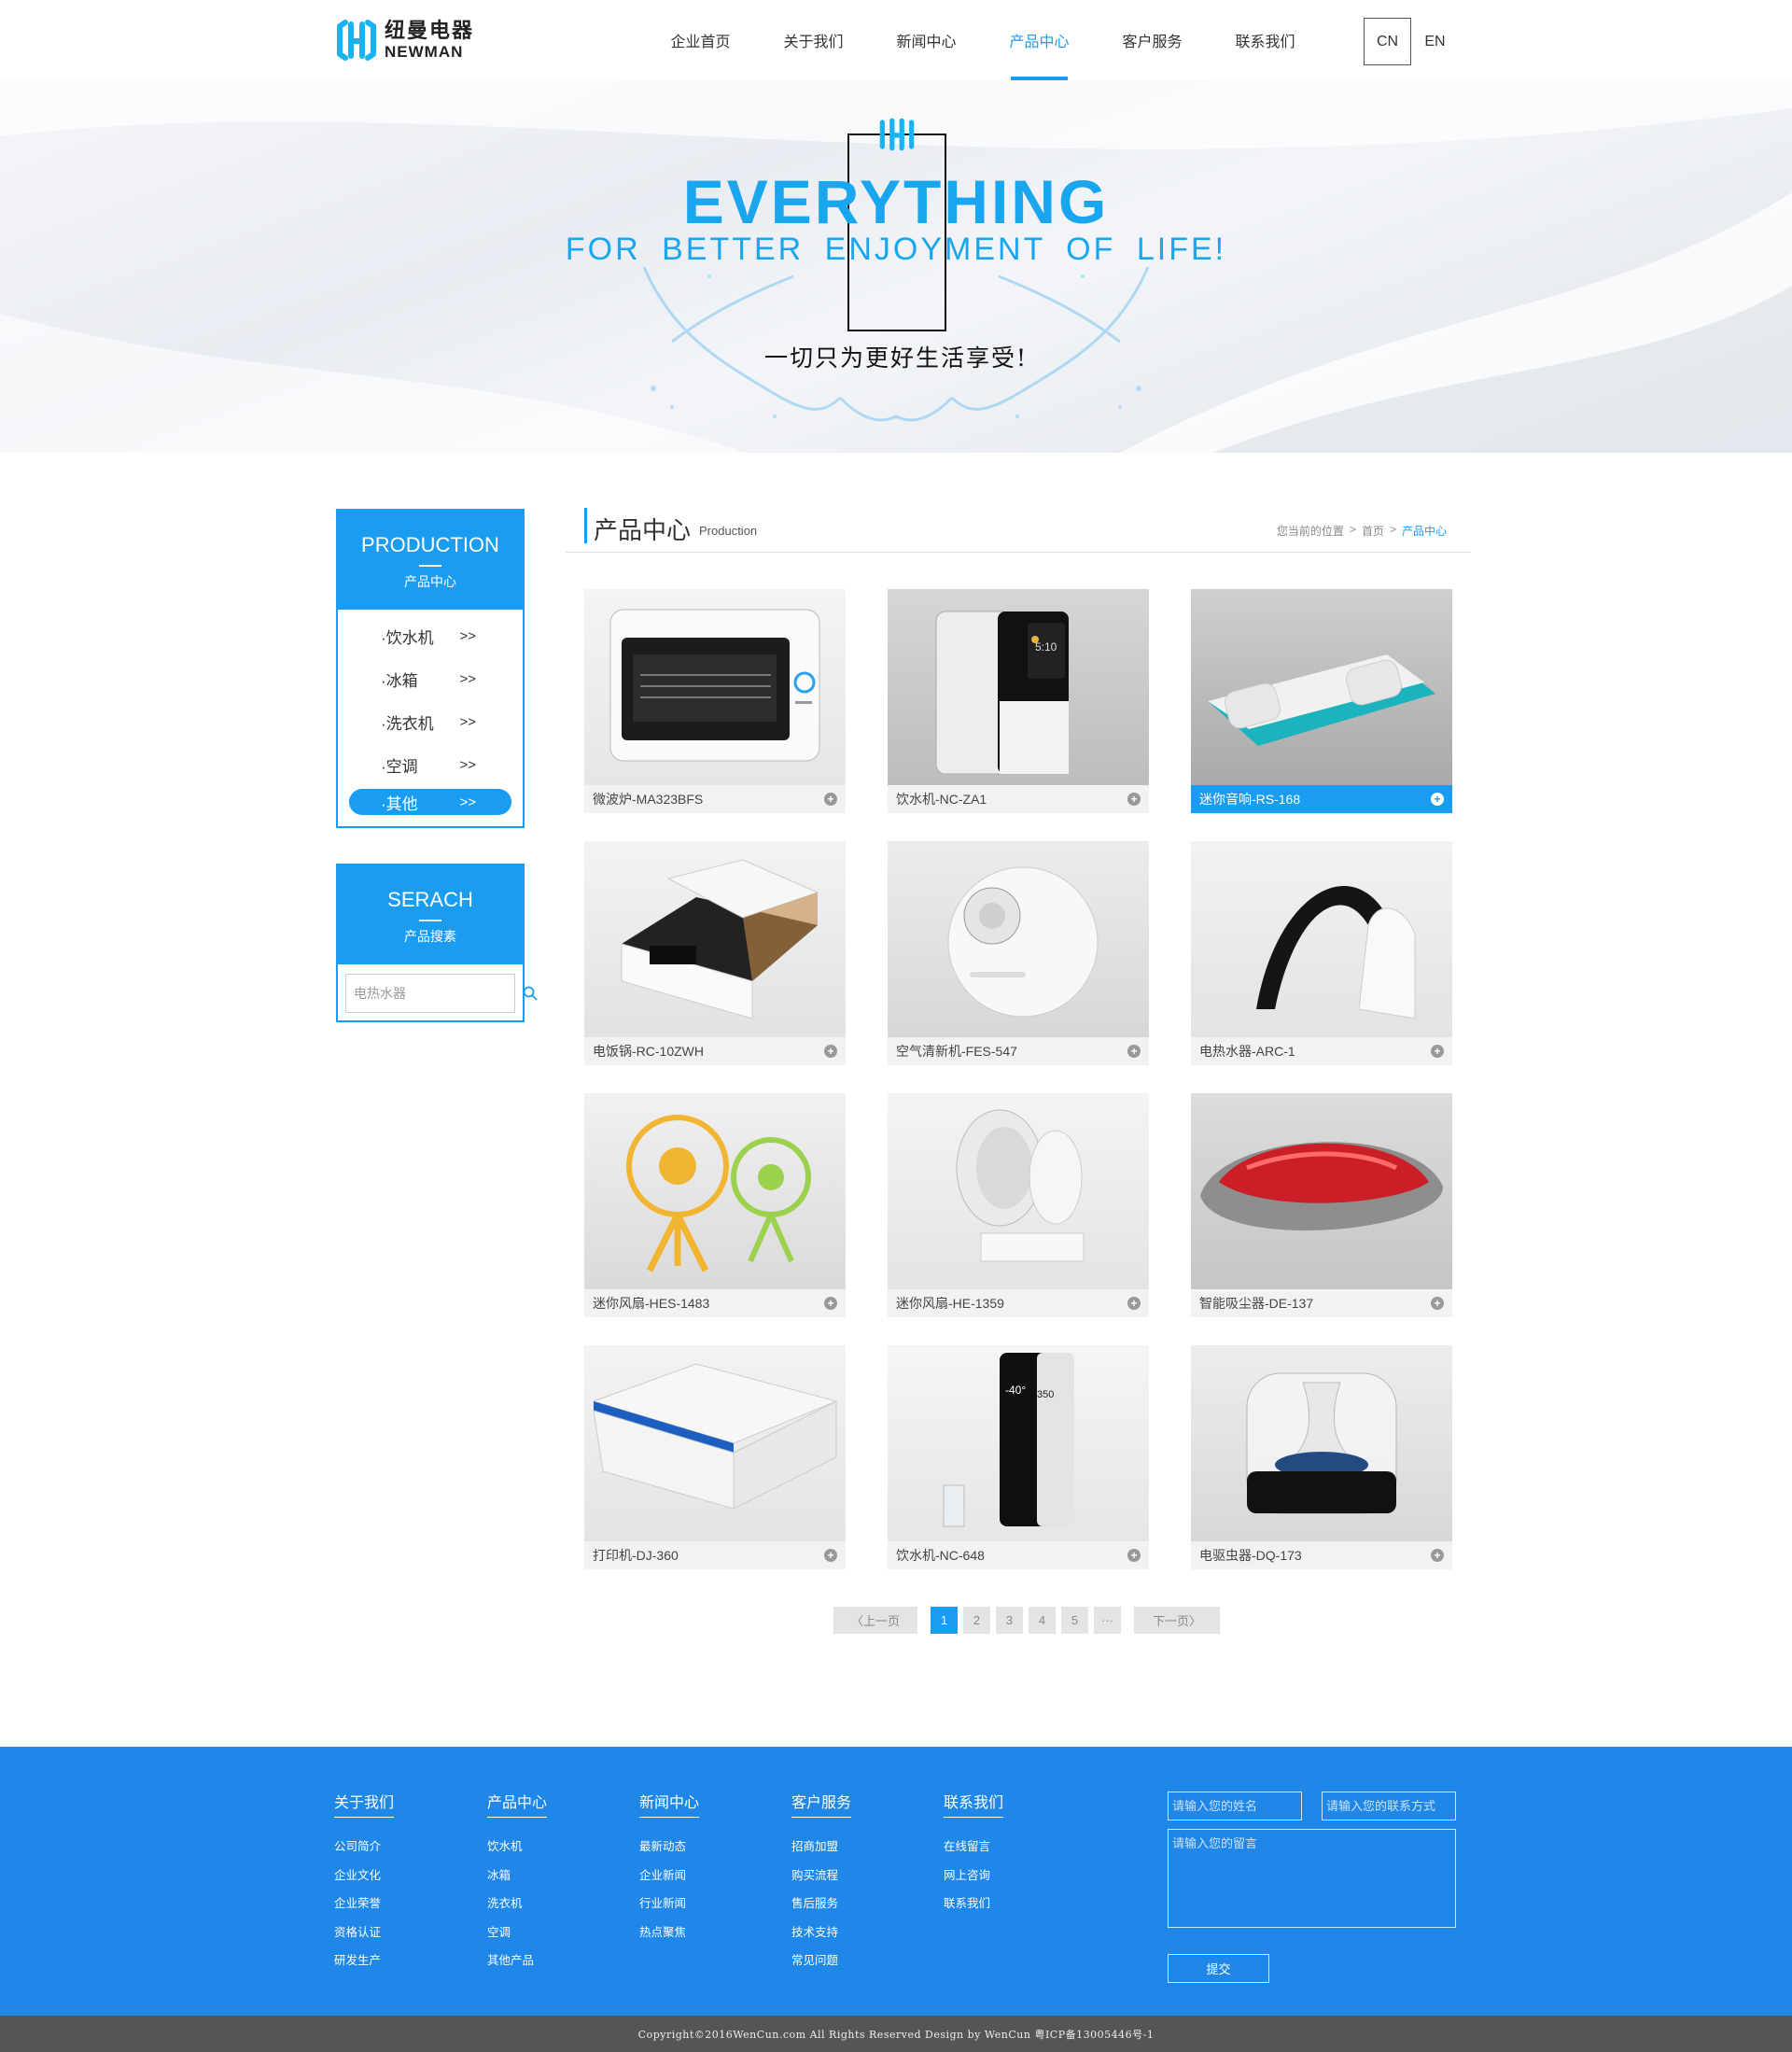  I want to click on product-card: 空气清新机-FES-547 +, so click(1018, 953).